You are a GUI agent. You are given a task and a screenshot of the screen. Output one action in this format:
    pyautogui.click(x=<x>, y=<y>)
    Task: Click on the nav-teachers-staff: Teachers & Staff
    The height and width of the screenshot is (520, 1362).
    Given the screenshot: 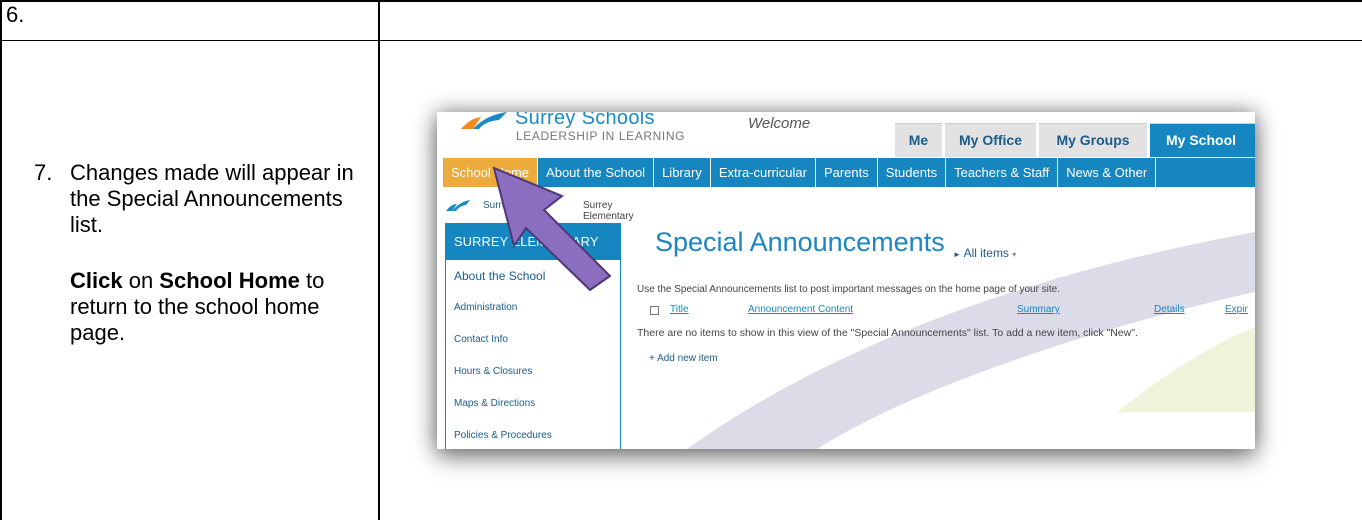 What is the action you would take?
    pyautogui.click(x=1002, y=172)
    